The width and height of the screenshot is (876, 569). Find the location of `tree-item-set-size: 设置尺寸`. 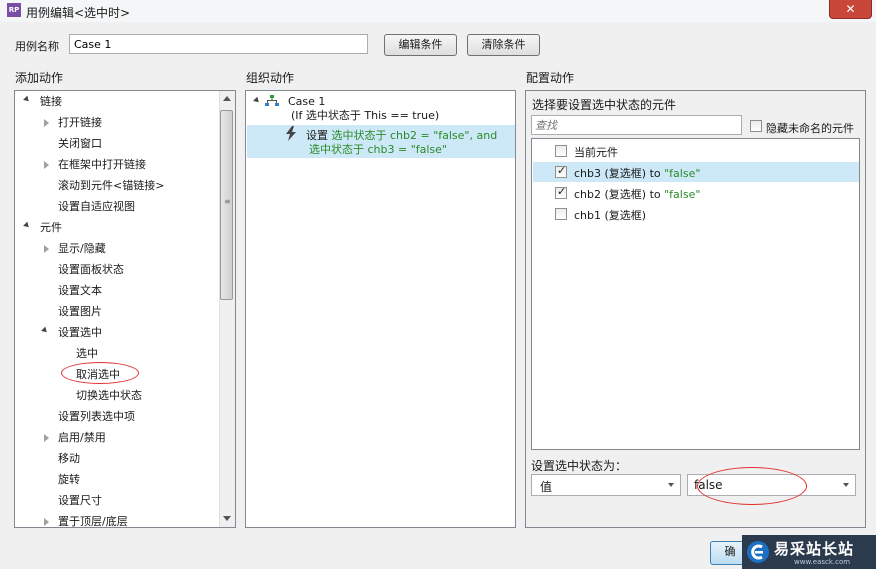

tree-item-set-size: 设置尺寸 is located at coordinates (80, 501).